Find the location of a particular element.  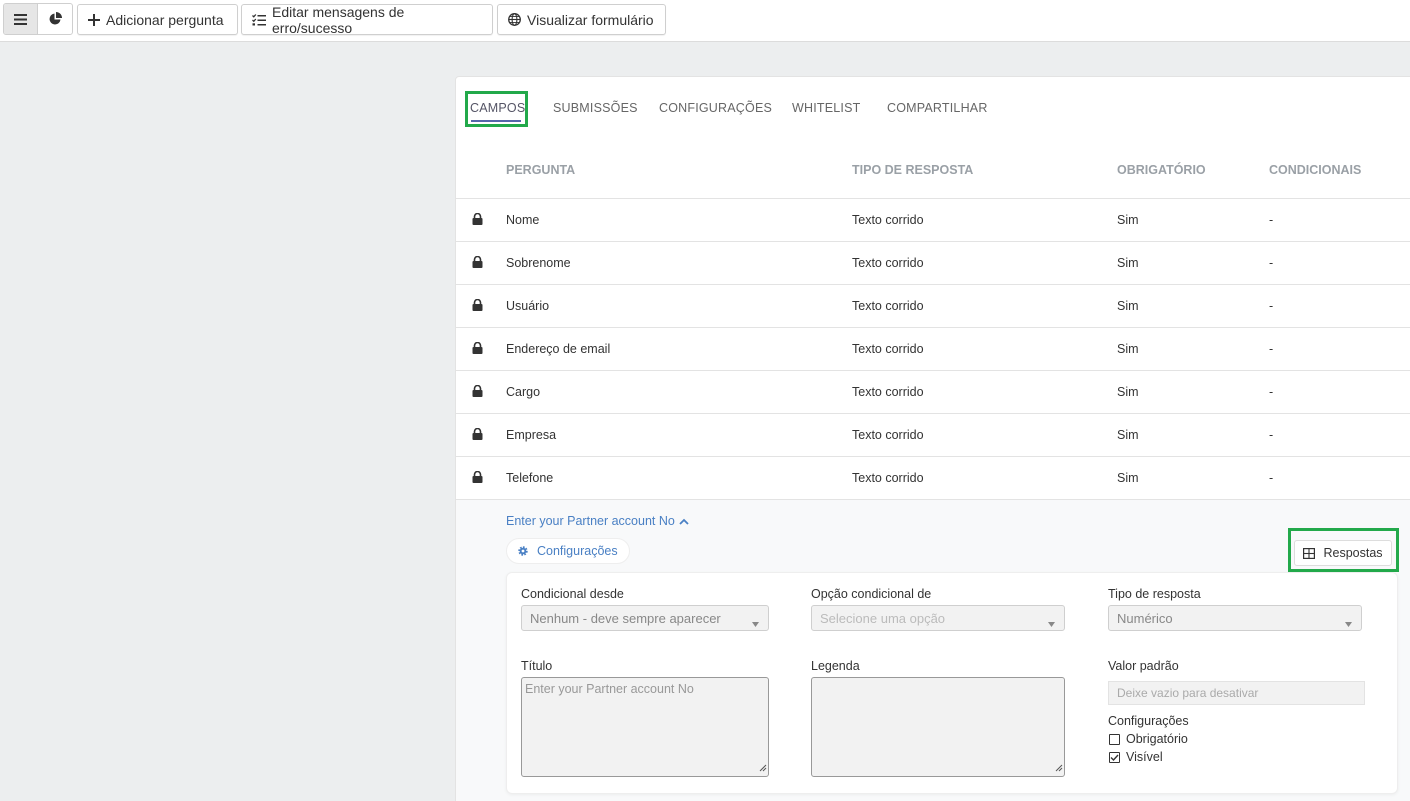

question-cell: Telefone is located at coordinates (530, 478).